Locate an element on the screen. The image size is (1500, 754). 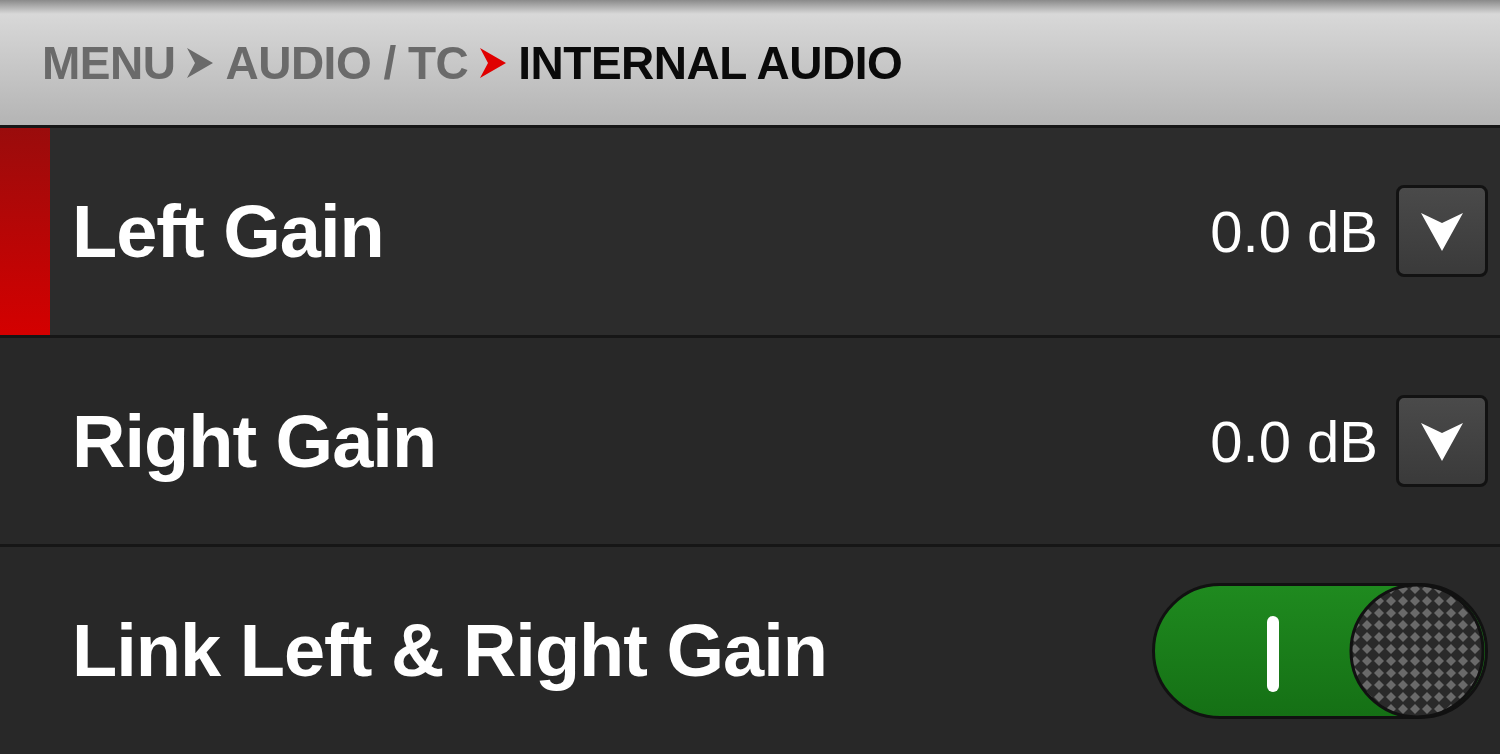
on-indicator-icon is located at coordinates (1273, 653).